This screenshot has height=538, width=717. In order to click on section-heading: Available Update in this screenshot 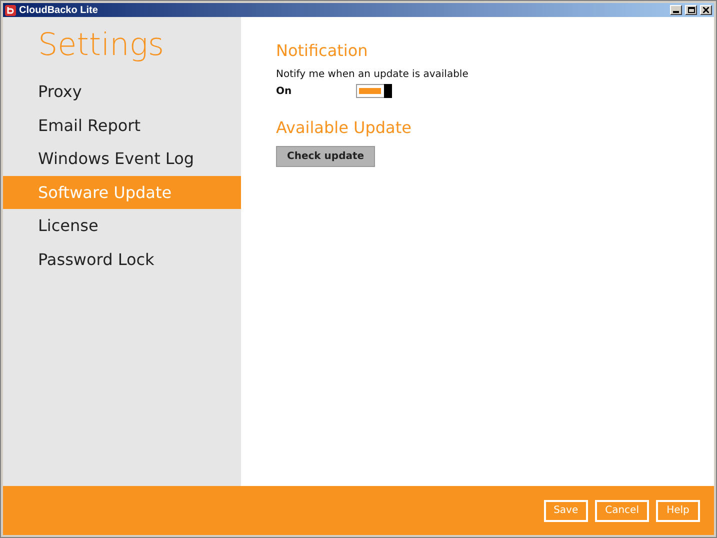, I will do `click(344, 127)`.